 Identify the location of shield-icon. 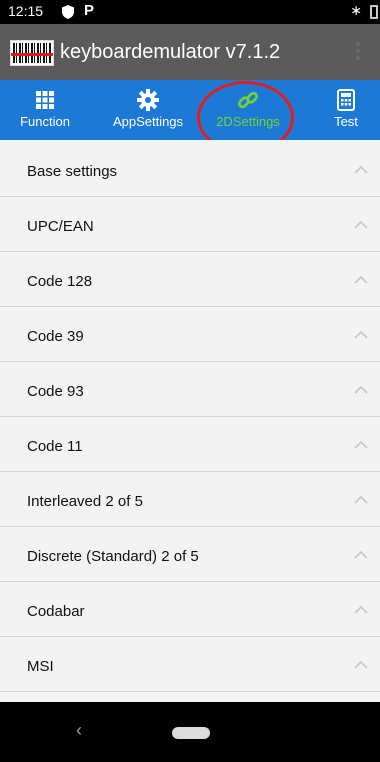
(68, 12).